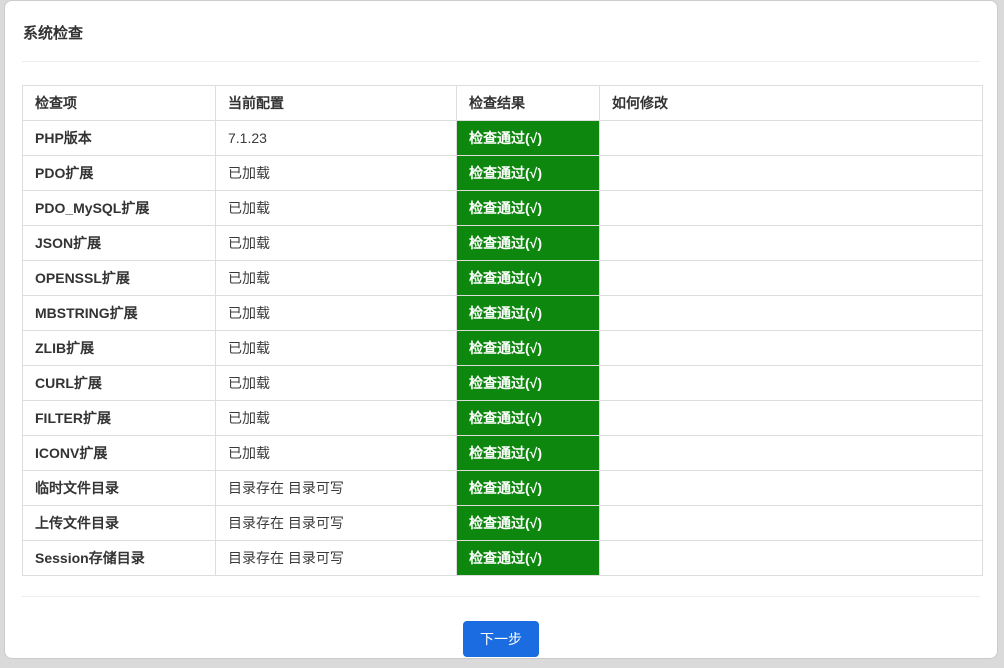 The height and width of the screenshot is (668, 1004). I want to click on table-row: PDO_MySQL扩展 已加载 检查通过(√), so click(502, 208).